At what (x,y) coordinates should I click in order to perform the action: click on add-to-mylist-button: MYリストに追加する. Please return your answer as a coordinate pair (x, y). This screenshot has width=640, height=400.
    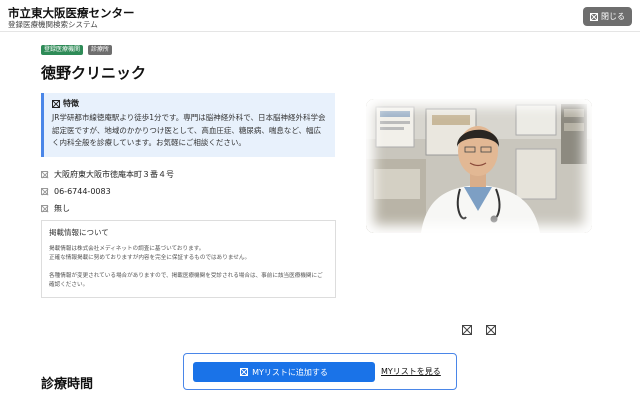
    Looking at the image, I should click on (284, 372).